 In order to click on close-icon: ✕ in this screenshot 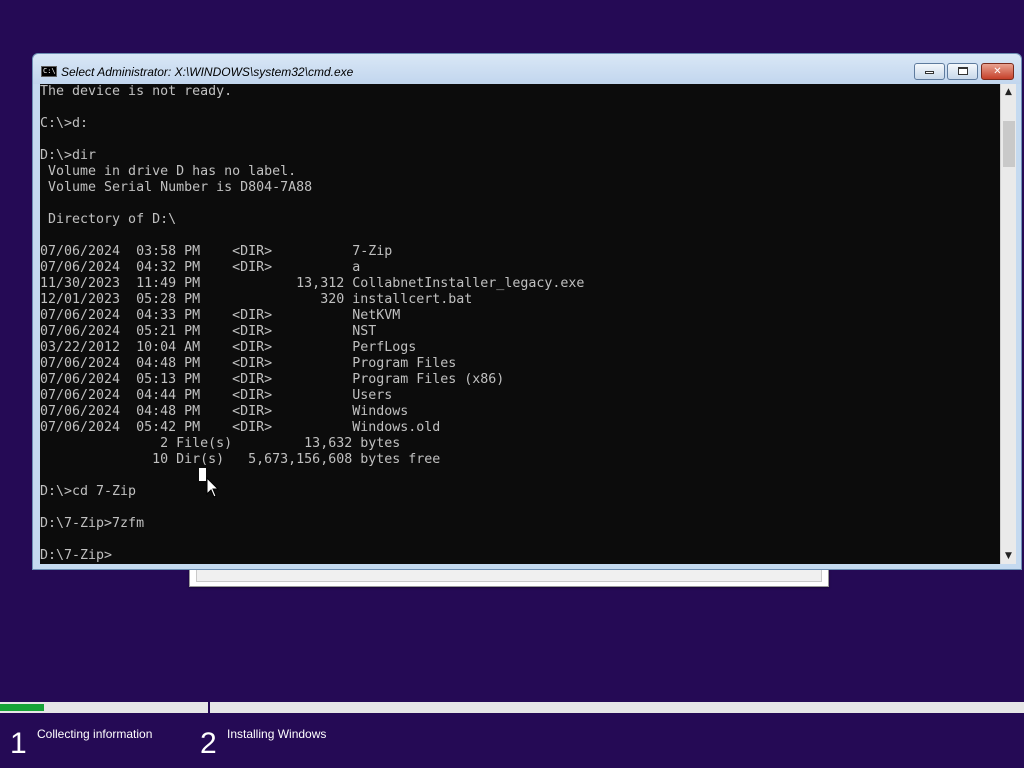, I will do `click(997, 71)`.